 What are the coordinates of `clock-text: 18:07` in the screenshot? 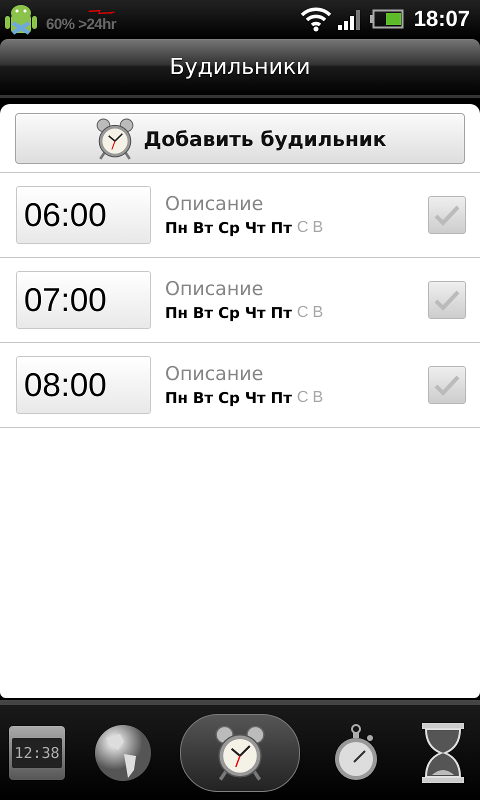 It's located at (442, 19).